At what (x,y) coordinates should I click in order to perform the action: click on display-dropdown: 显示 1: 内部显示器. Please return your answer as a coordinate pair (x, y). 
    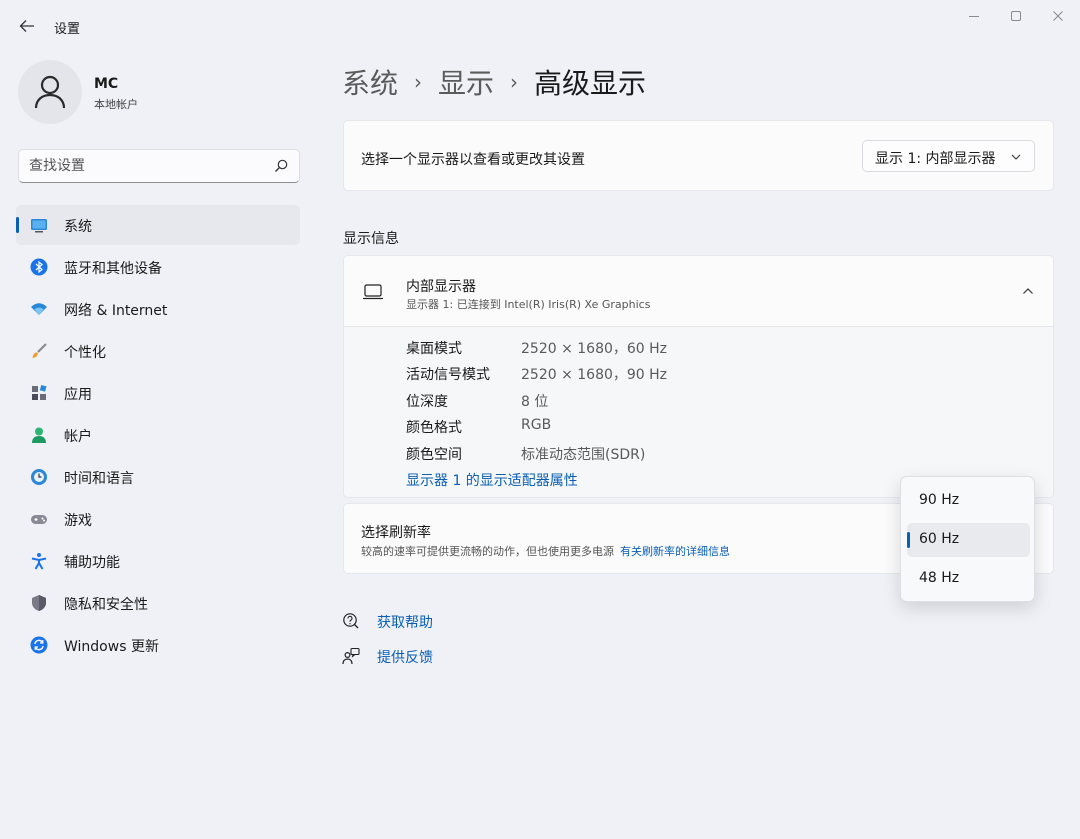
    Looking at the image, I should click on (948, 156).